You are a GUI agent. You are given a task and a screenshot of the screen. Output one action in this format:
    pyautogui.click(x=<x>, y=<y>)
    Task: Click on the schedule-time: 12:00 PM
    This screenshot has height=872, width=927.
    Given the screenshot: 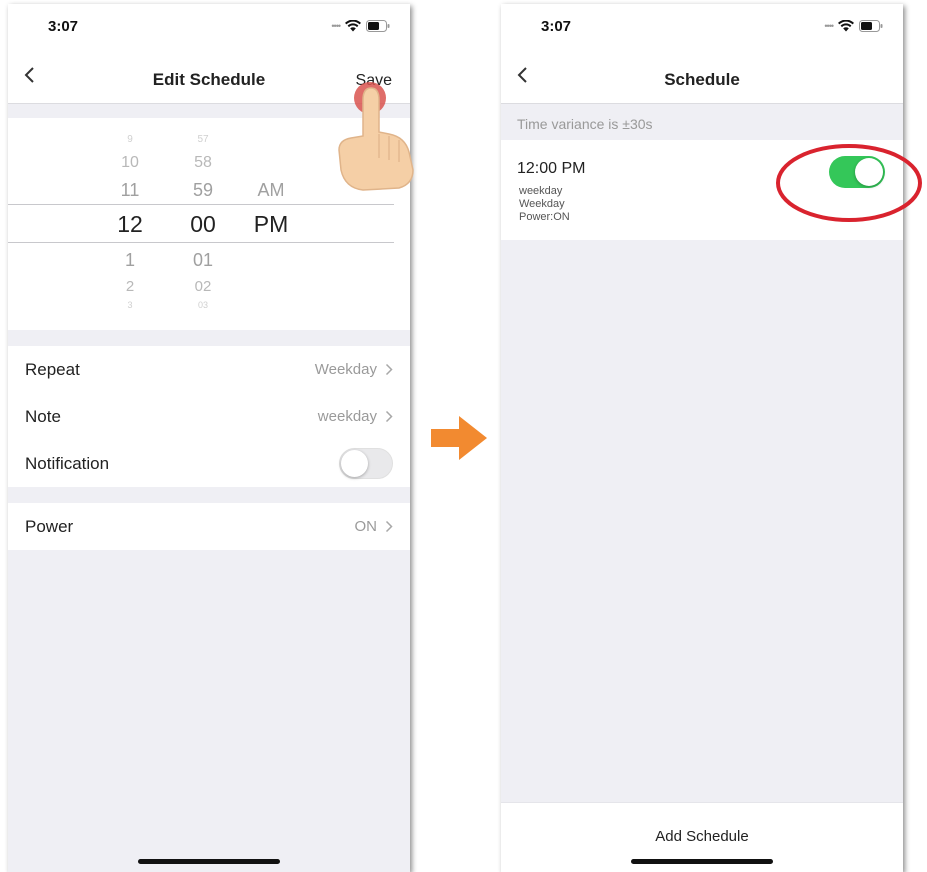 What is the action you would take?
    pyautogui.click(x=551, y=168)
    